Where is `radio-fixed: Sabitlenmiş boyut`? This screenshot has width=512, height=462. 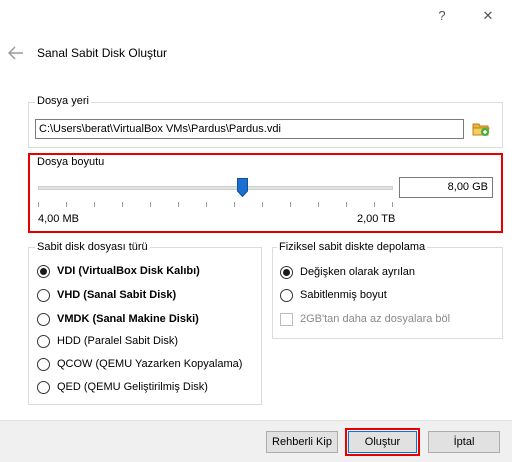
radio-fixed: Sabitlenmiş boyut is located at coordinates (333, 295).